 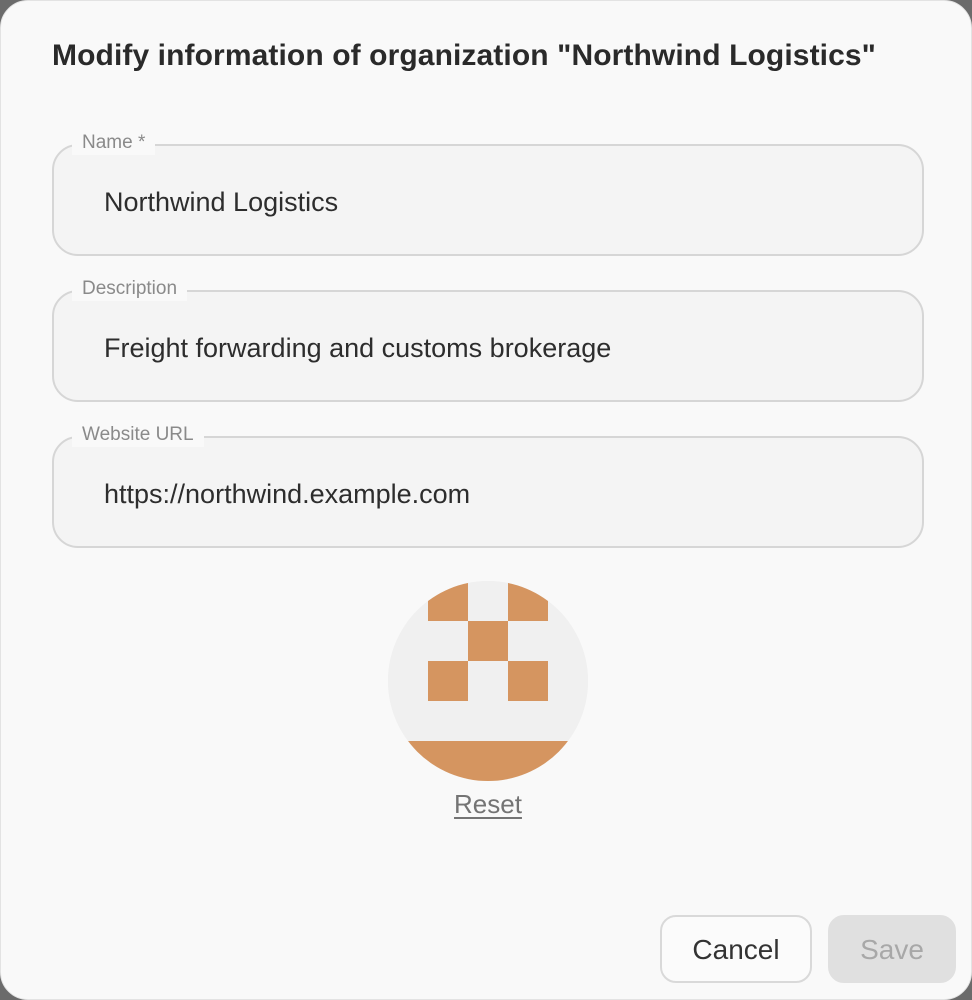 I want to click on description-input: Freight forwarding and customs brokerage, so click(x=494, y=348).